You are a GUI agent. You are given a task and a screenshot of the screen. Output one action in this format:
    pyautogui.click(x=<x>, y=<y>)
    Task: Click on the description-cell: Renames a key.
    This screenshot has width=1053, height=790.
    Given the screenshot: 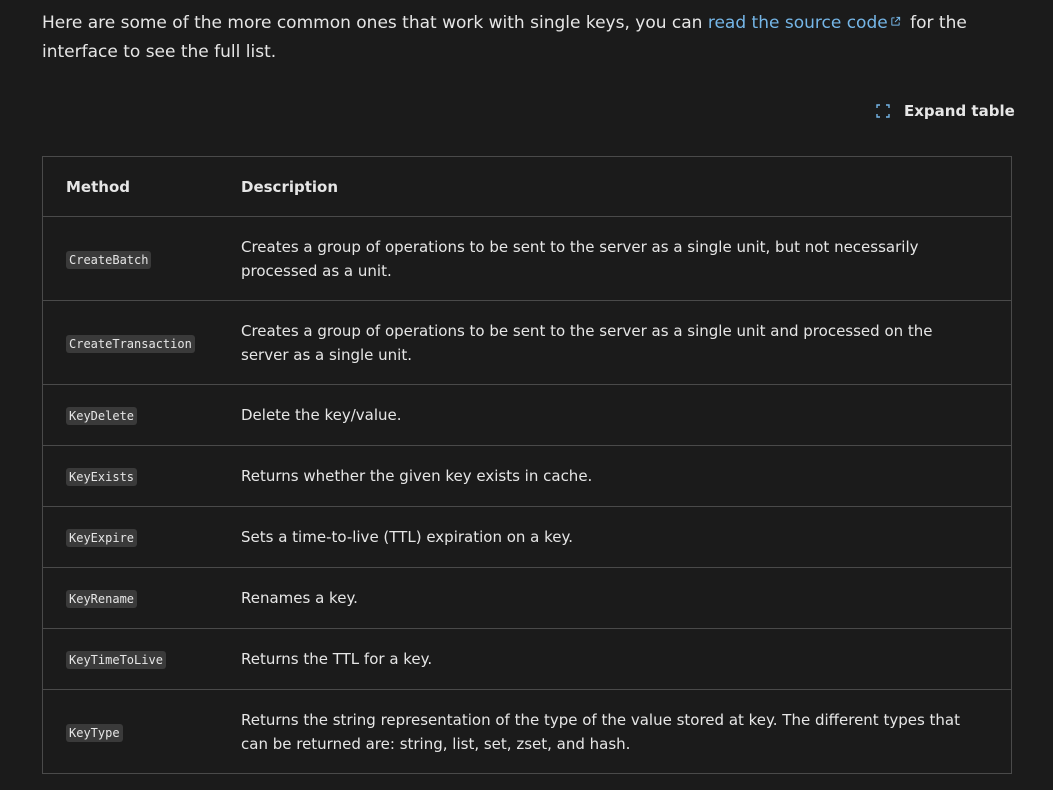 What is the action you would take?
    pyautogui.click(x=626, y=598)
    